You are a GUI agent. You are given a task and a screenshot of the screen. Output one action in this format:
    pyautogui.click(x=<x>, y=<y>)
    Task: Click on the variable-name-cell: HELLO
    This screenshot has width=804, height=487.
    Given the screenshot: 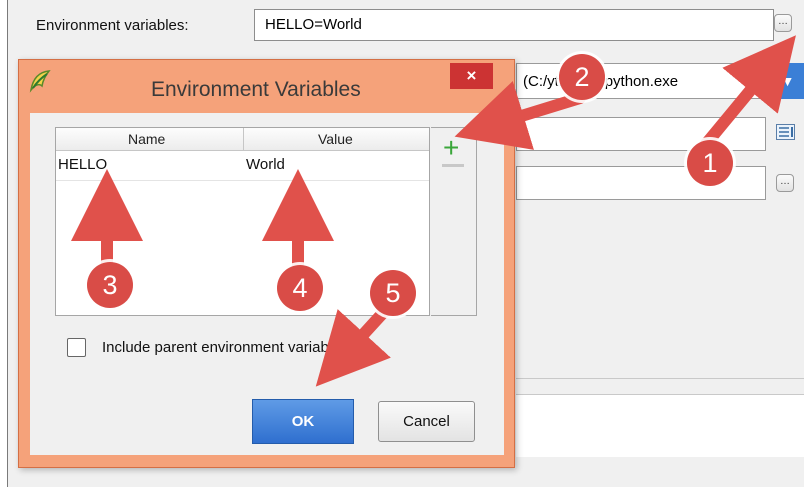 What is the action you would take?
    pyautogui.click(x=82, y=164)
    